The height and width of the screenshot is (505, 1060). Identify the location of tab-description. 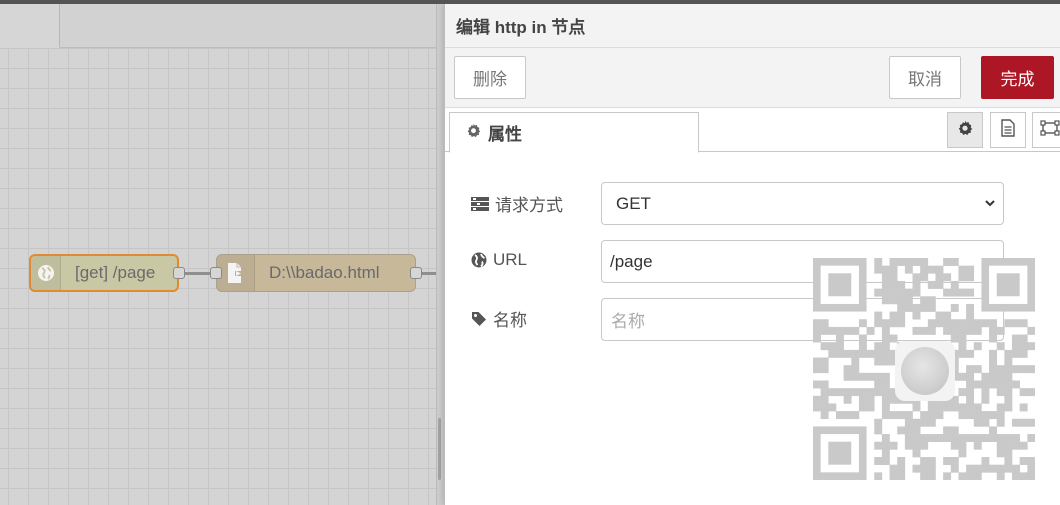
(1008, 130).